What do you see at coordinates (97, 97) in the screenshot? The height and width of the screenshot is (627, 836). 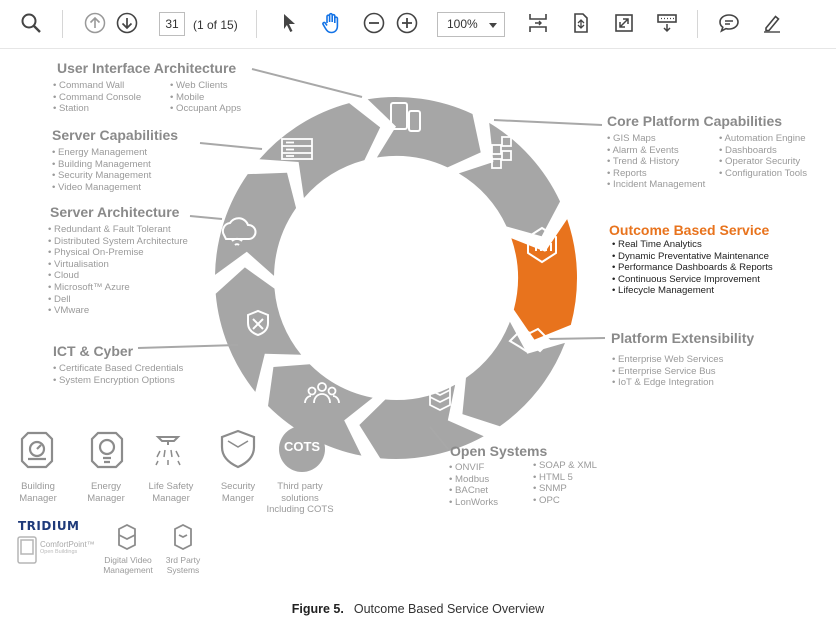 I see `ui-architecture-list-1: Command WallCommand ConsoleStation` at bounding box center [97, 97].